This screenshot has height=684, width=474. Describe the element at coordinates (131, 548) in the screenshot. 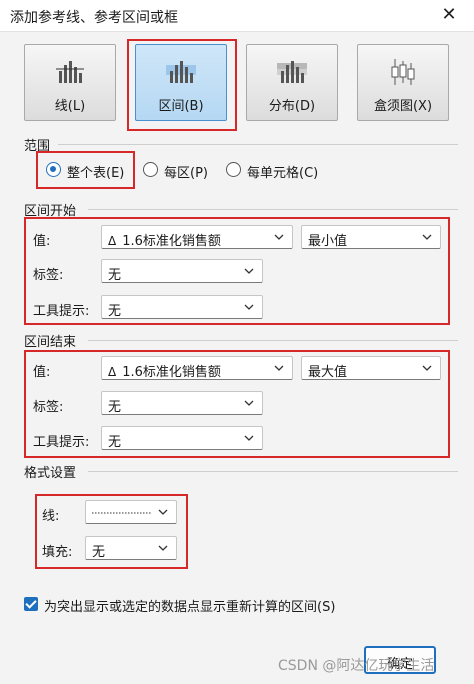

I see `format-fill-dropdown: 无` at that location.